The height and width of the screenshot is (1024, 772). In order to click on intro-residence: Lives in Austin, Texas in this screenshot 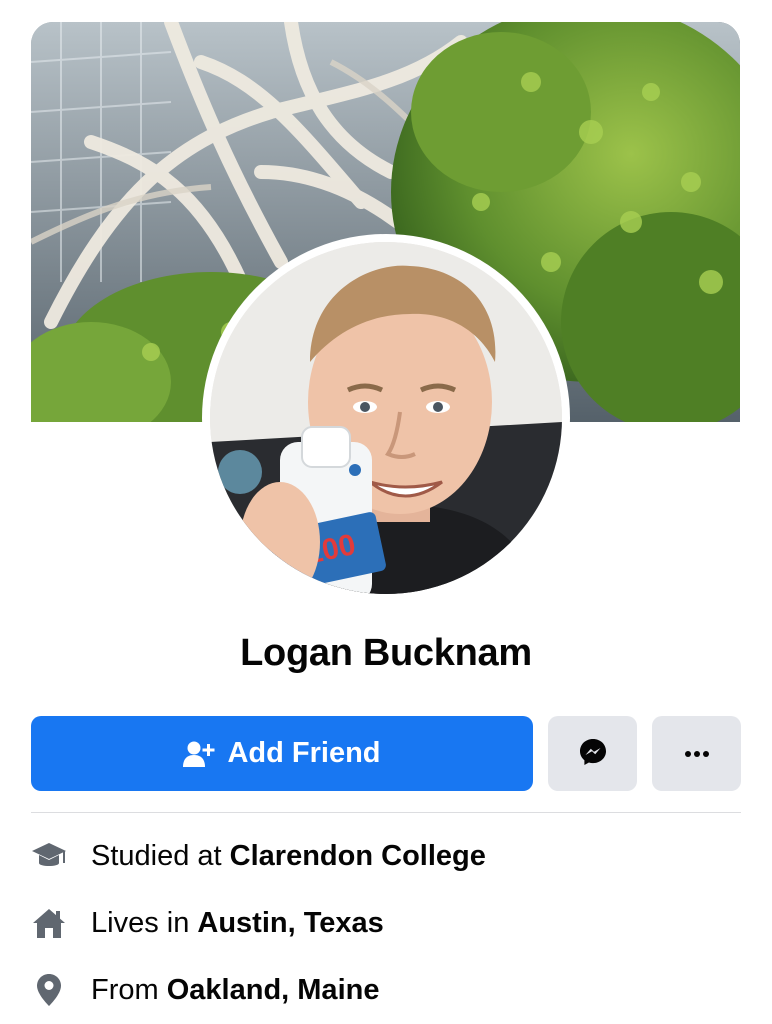, I will do `click(207, 923)`.